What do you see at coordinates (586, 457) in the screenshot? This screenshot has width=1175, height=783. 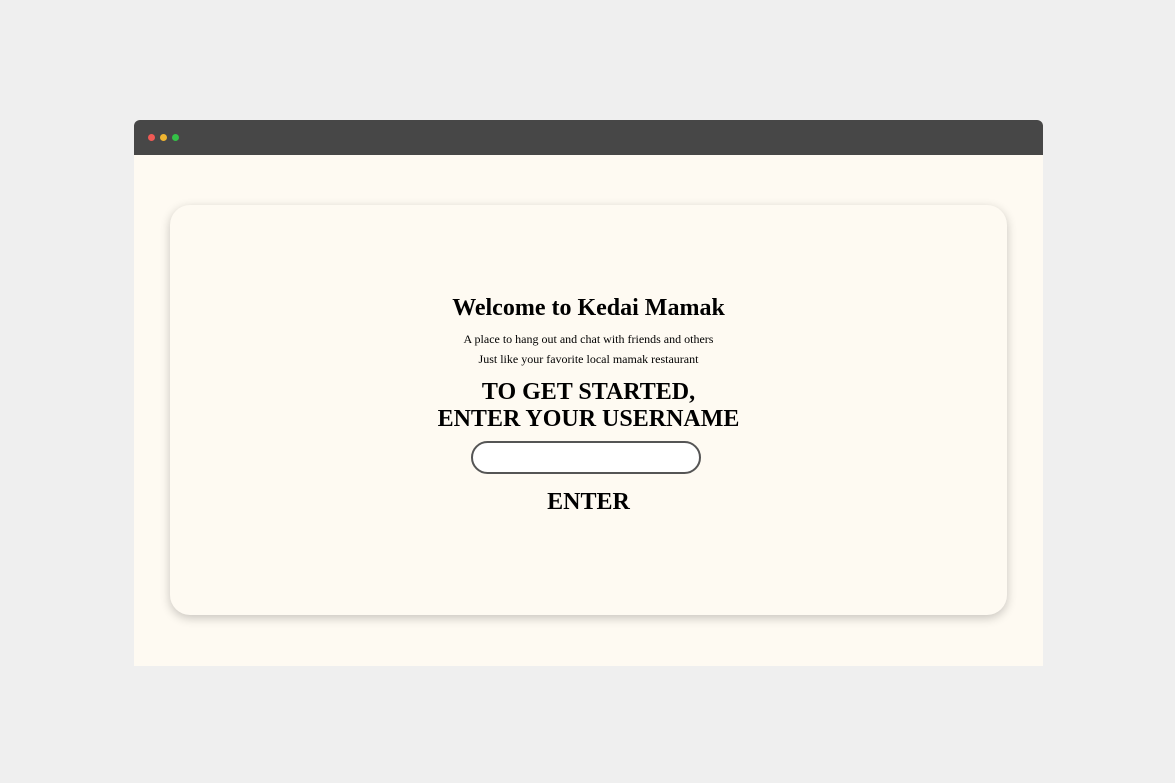 I see `username-input` at bounding box center [586, 457].